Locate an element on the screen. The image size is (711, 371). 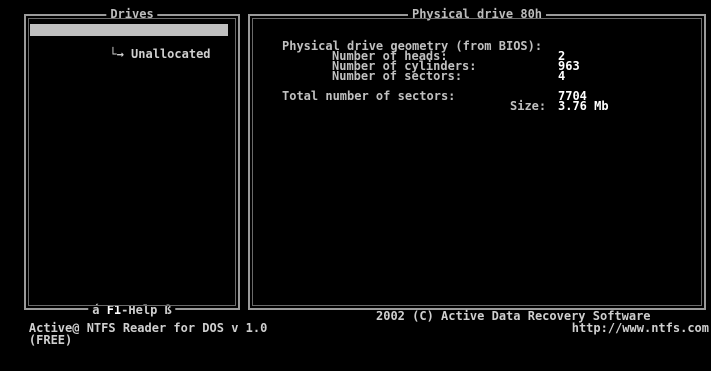
edition-text: (FREE) is located at coordinates (50, 340).